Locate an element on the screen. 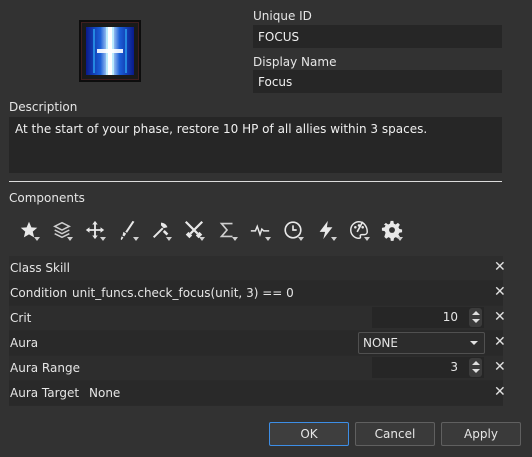  condition-field: unit_funcs.check_focus(unit, 3) == 0 is located at coordinates (183, 293).